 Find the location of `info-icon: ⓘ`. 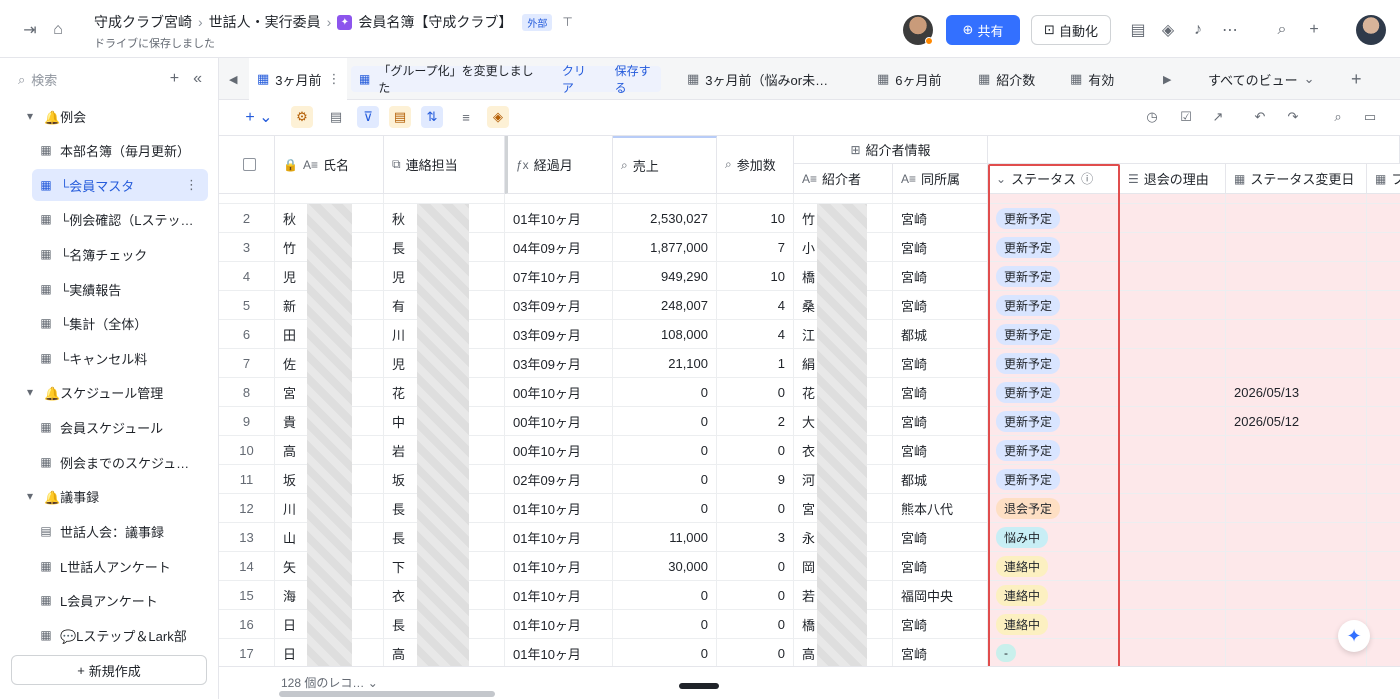

info-icon: ⓘ is located at coordinates (1087, 178).